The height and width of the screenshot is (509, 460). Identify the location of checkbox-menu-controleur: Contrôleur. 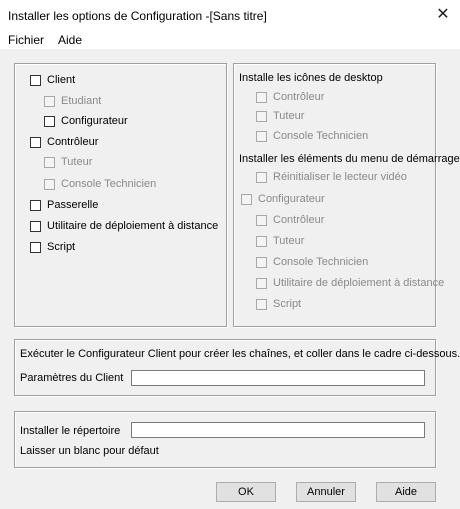
(290, 220).